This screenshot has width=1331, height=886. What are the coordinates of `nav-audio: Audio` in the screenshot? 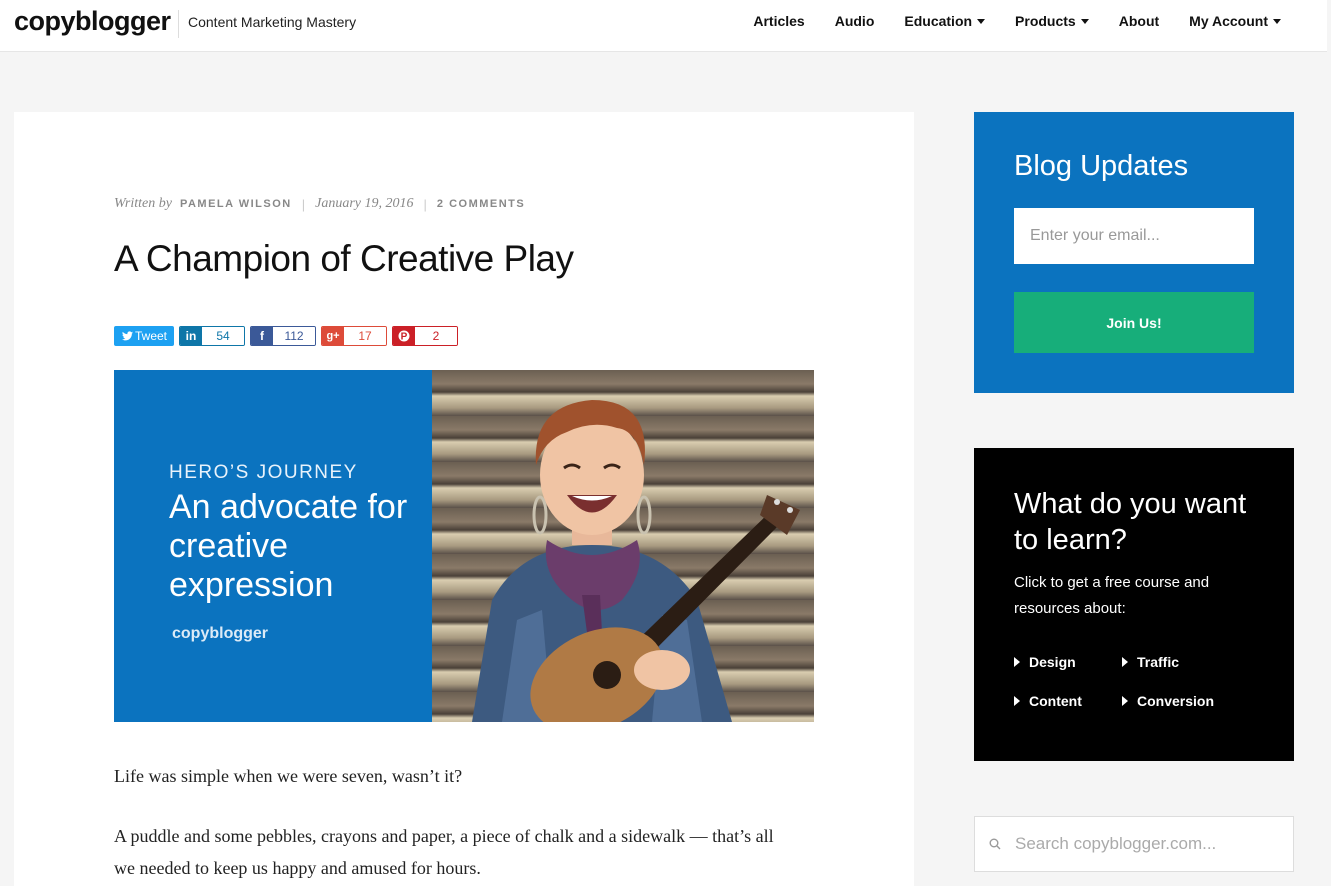 It's located at (855, 21).